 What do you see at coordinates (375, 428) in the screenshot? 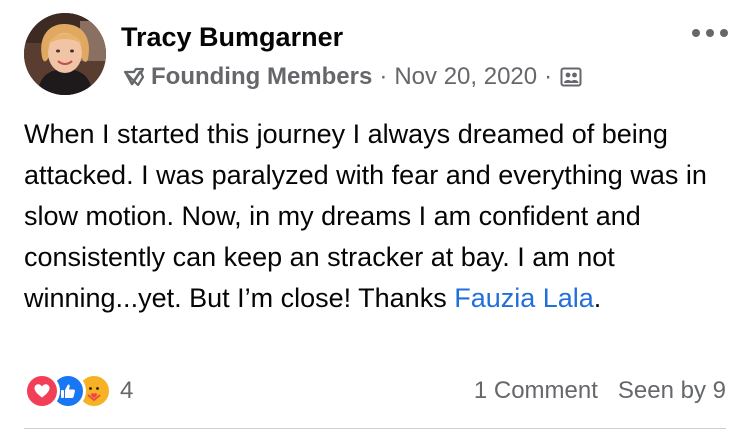
I see `divider` at bounding box center [375, 428].